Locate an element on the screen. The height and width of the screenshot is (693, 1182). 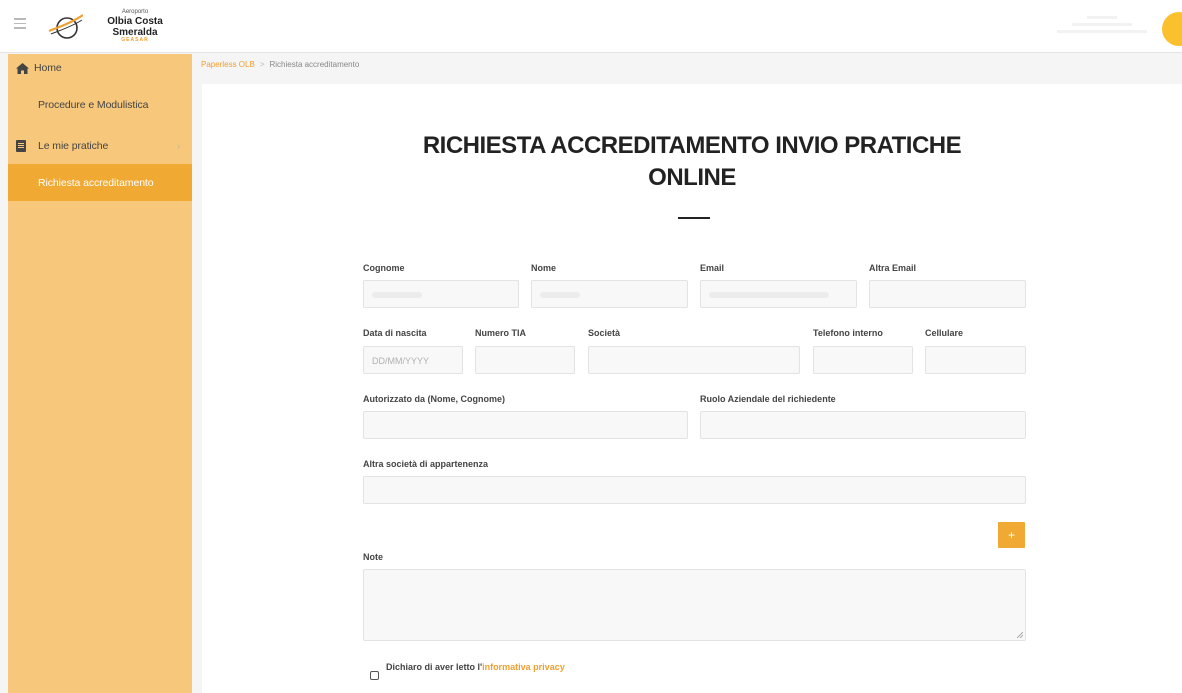
add-societa-button: + is located at coordinates (1011, 535).